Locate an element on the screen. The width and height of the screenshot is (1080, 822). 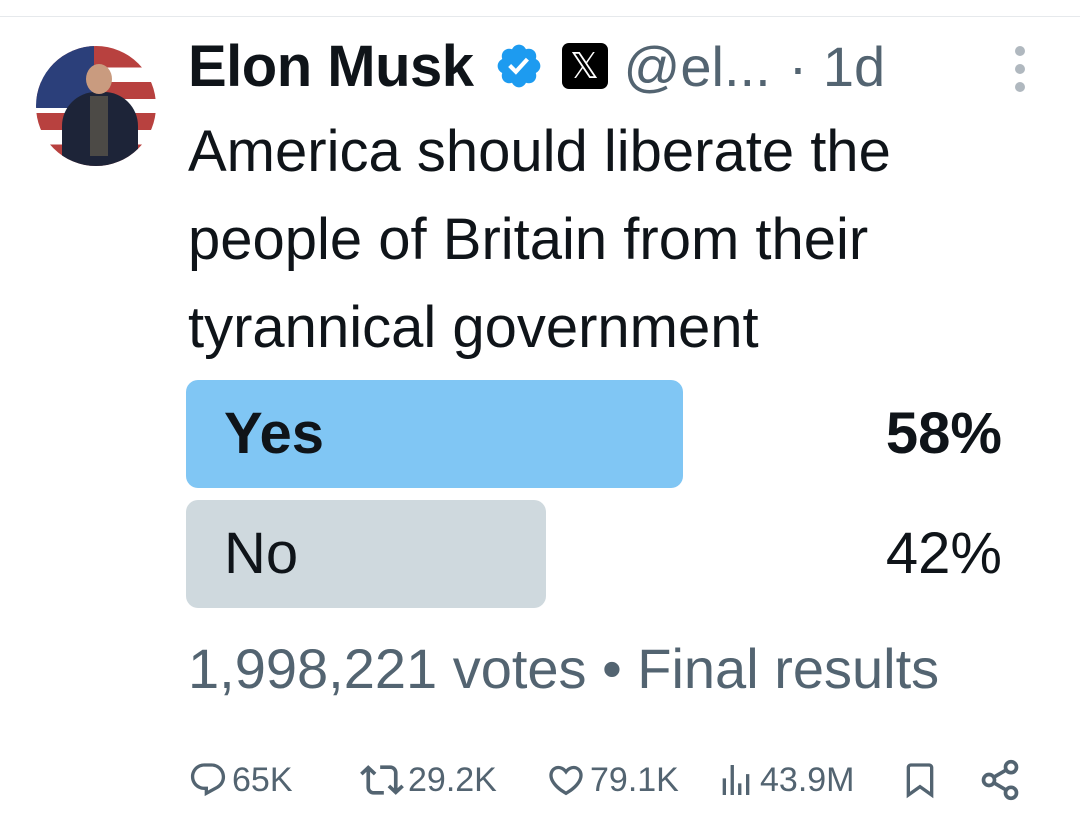
share-icon is located at coordinates (1000, 780).